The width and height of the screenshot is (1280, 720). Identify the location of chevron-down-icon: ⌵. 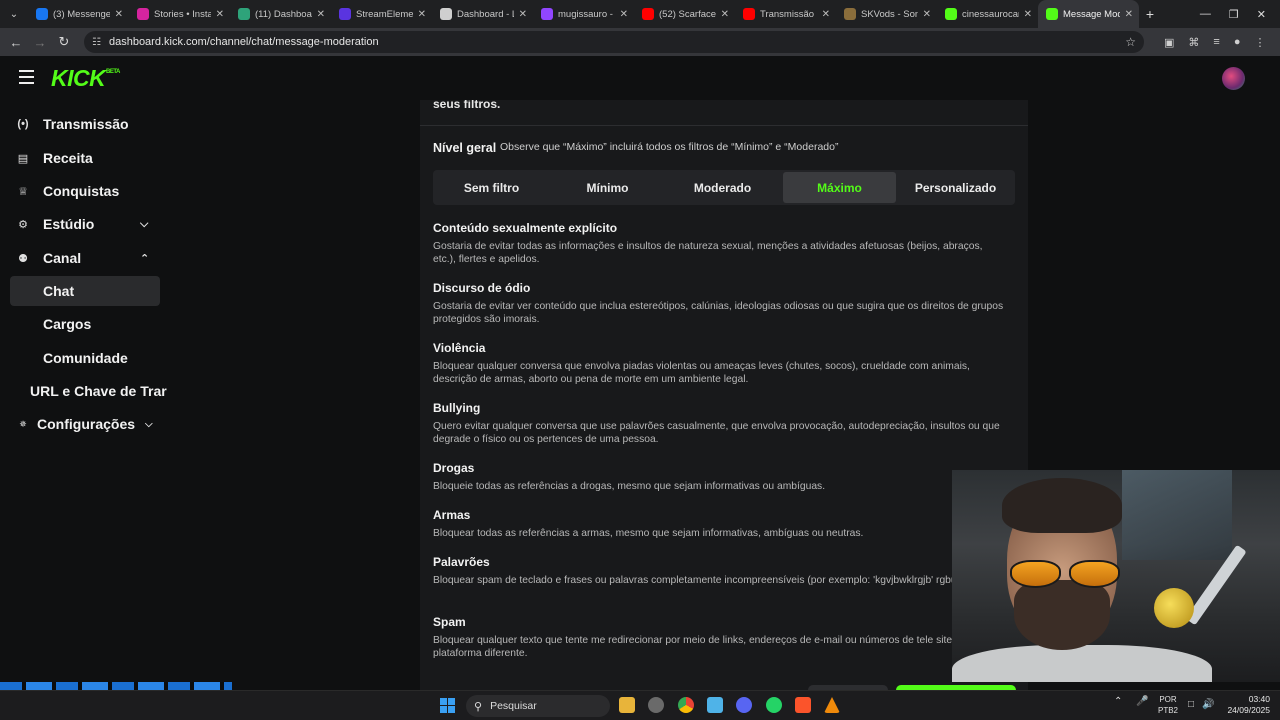
(149, 424).